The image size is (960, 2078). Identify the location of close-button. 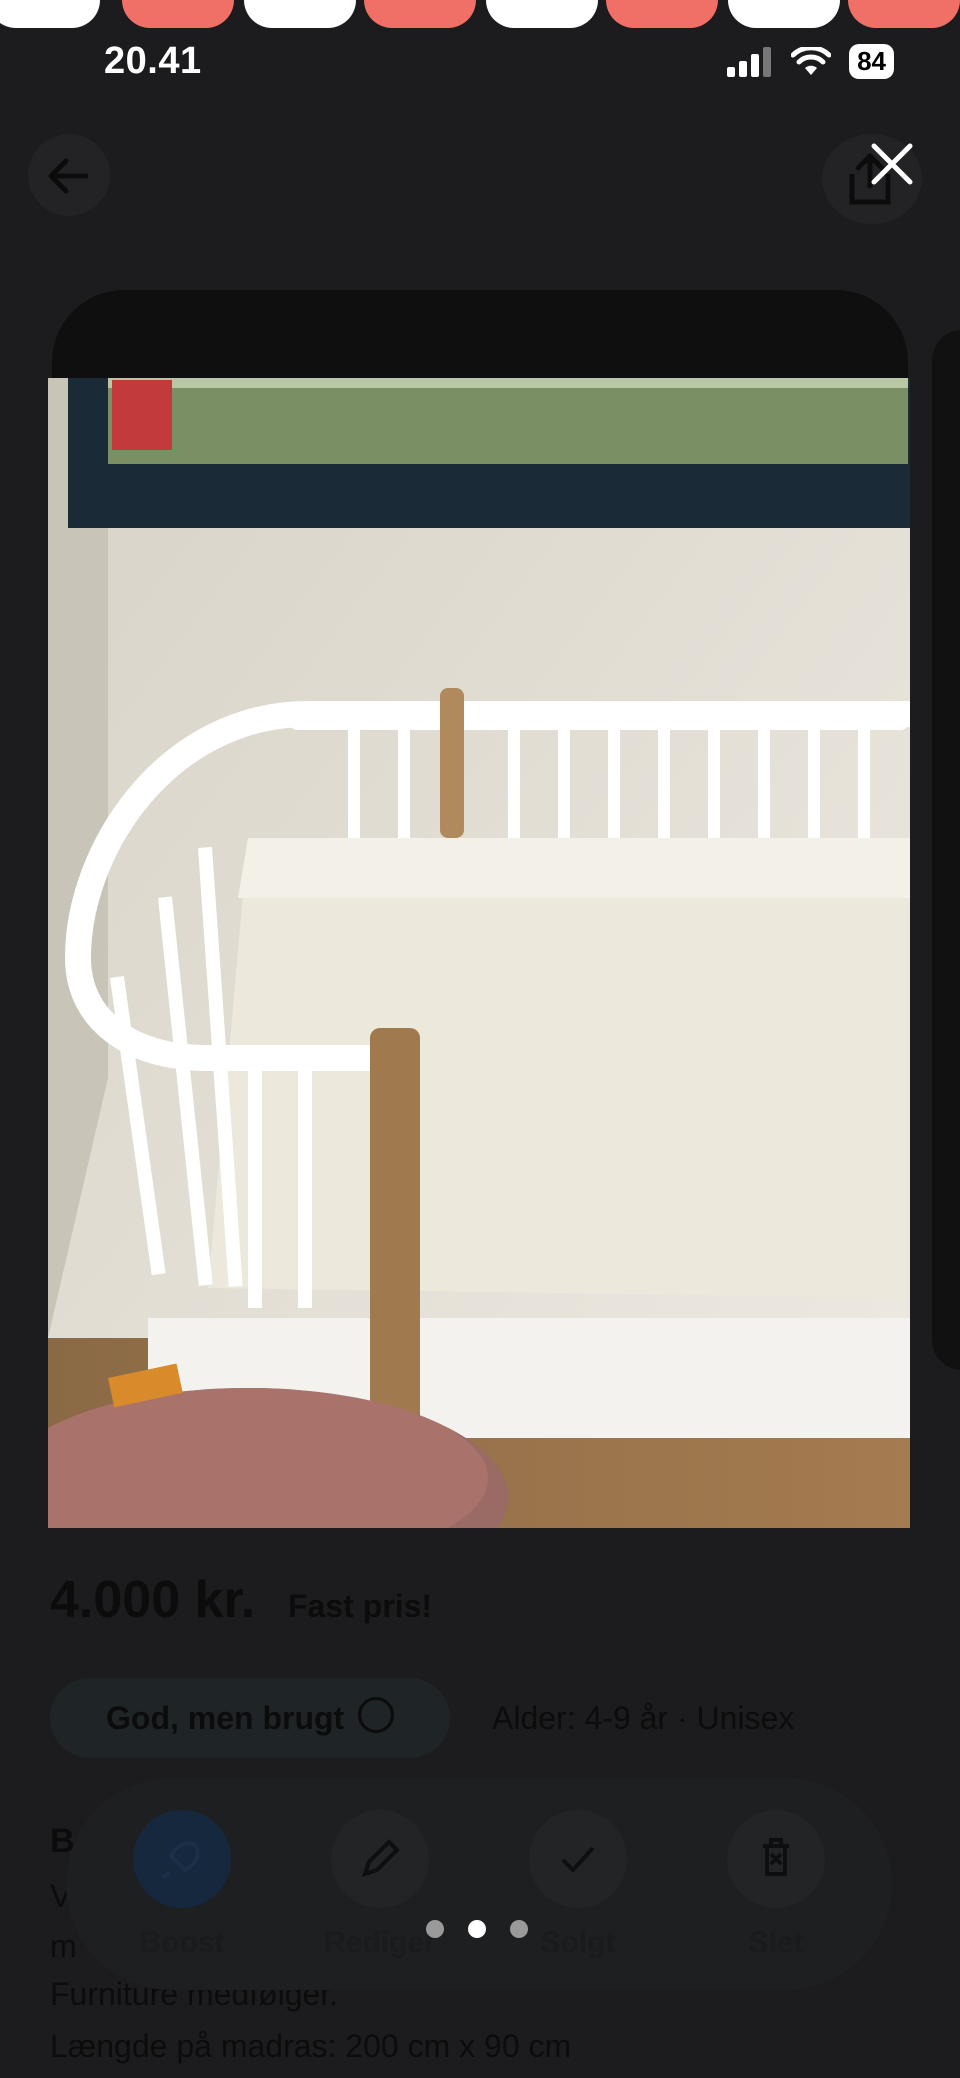
(892, 164).